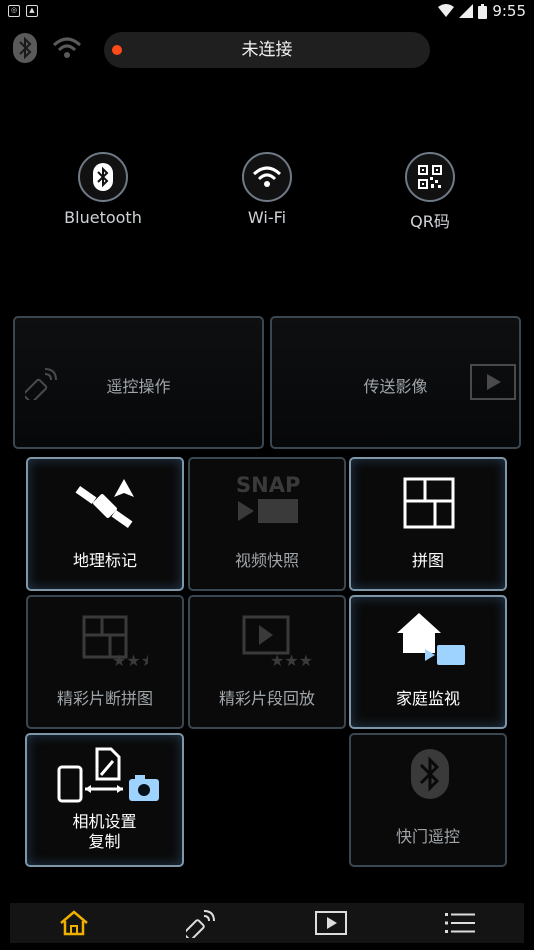 This screenshot has height=950, width=534. I want to click on qr-code-icon, so click(430, 177).